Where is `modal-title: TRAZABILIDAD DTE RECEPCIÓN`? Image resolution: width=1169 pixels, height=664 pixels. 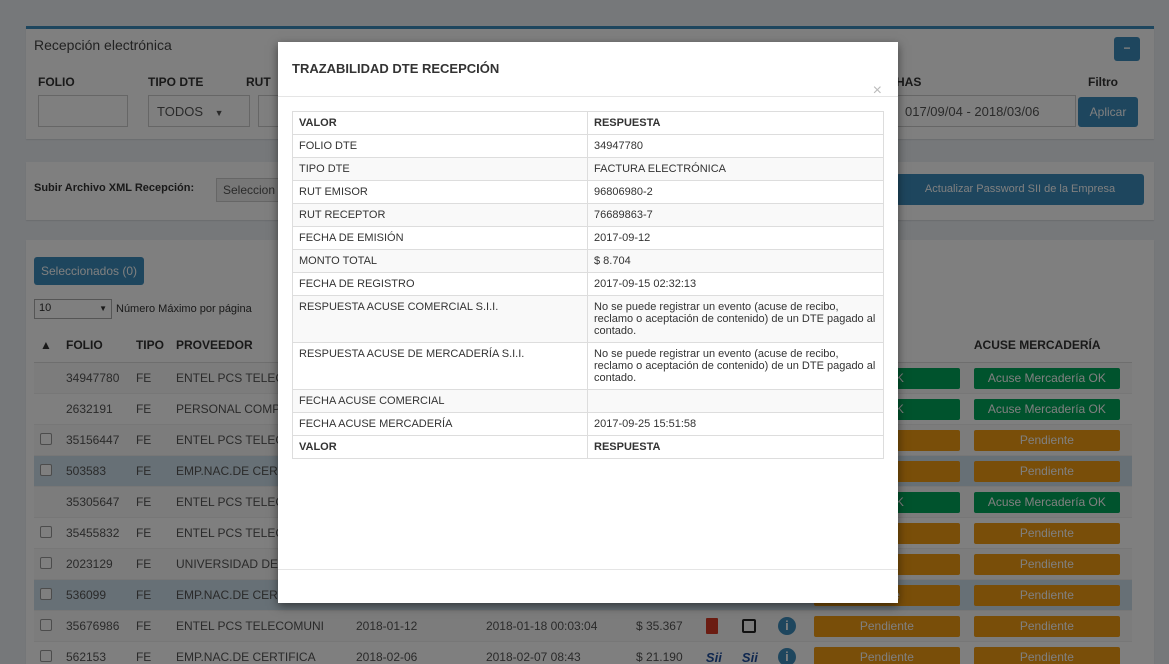 modal-title: TRAZABILIDAD DTE RECEPCIÓN is located at coordinates (396, 68).